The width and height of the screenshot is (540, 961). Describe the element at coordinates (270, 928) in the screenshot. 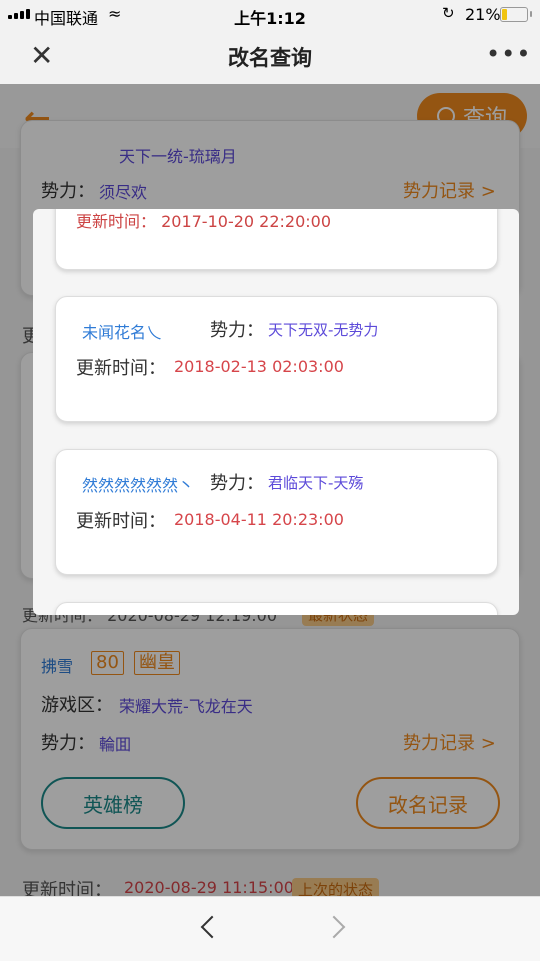

I see `browser-bottom-bar` at that location.